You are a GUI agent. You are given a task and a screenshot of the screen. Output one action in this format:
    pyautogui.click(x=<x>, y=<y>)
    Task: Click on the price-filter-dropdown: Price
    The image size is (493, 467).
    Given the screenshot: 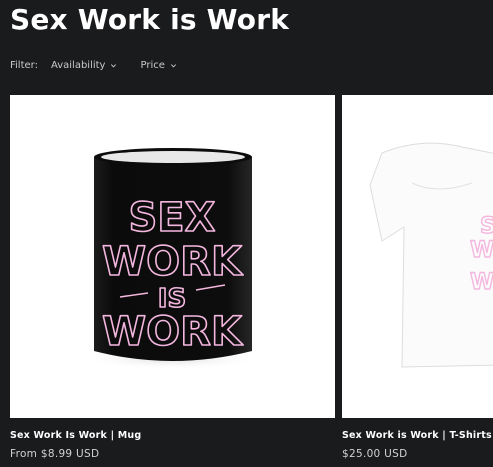 What is the action you would take?
    pyautogui.click(x=158, y=65)
    